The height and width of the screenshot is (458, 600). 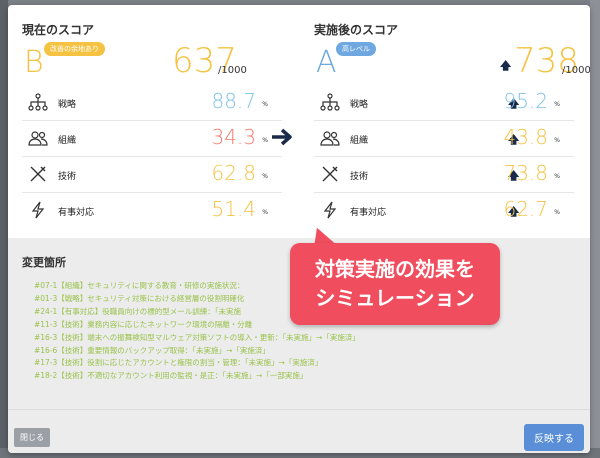 What do you see at coordinates (395, 269) in the screenshot?
I see `callout-line-1: 対策実施の効果を` at bounding box center [395, 269].